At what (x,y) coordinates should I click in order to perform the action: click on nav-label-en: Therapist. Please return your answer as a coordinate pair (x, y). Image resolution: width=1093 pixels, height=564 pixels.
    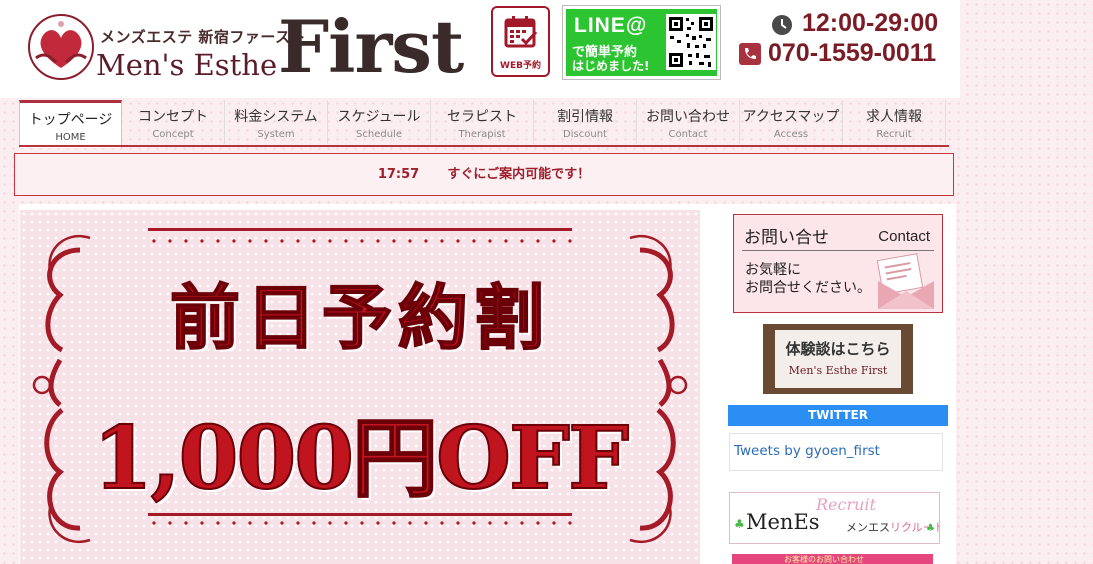
    Looking at the image, I should click on (482, 134).